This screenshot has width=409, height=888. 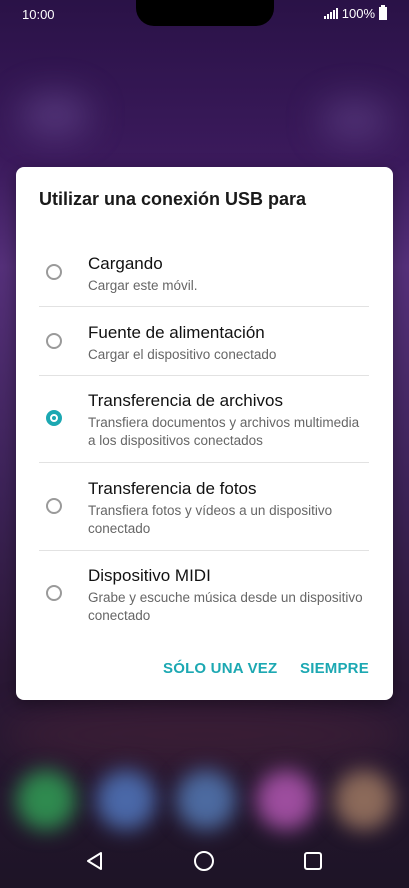 What do you see at coordinates (54, 418) in the screenshot?
I see `radio-button-checked` at bounding box center [54, 418].